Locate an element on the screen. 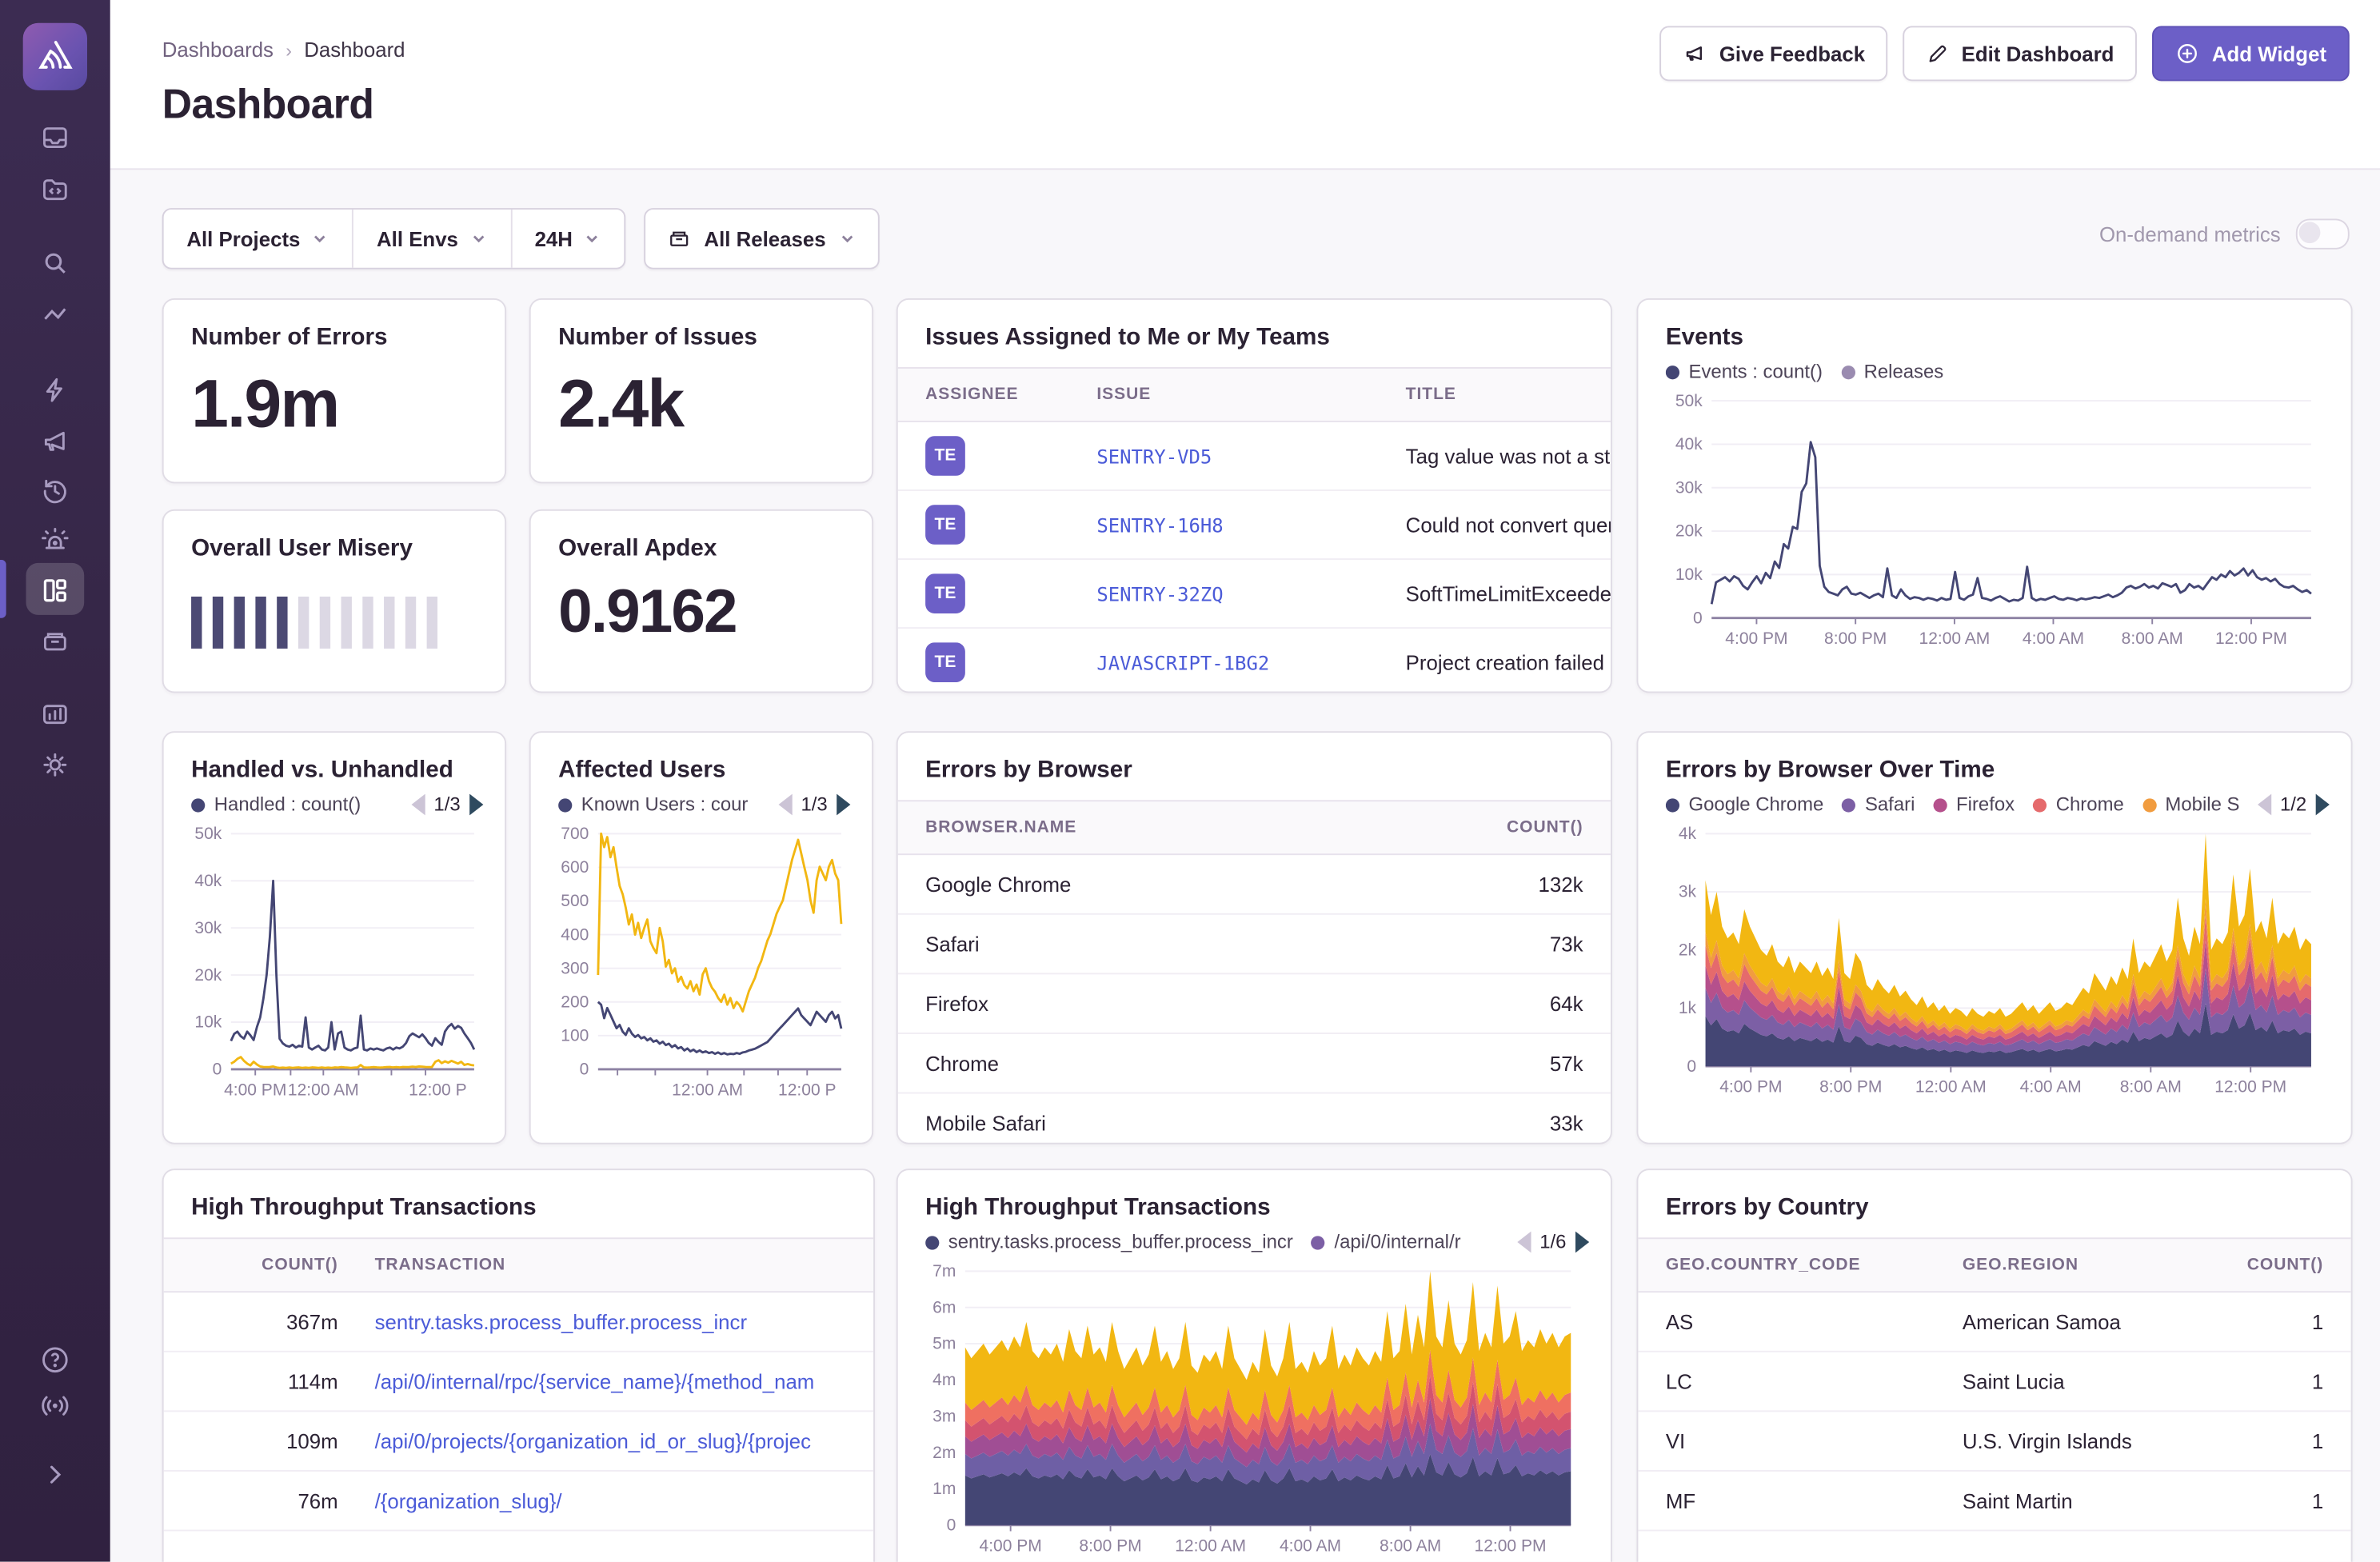  legend-label: /api/0/internal/r is located at coordinates (1397, 1242).